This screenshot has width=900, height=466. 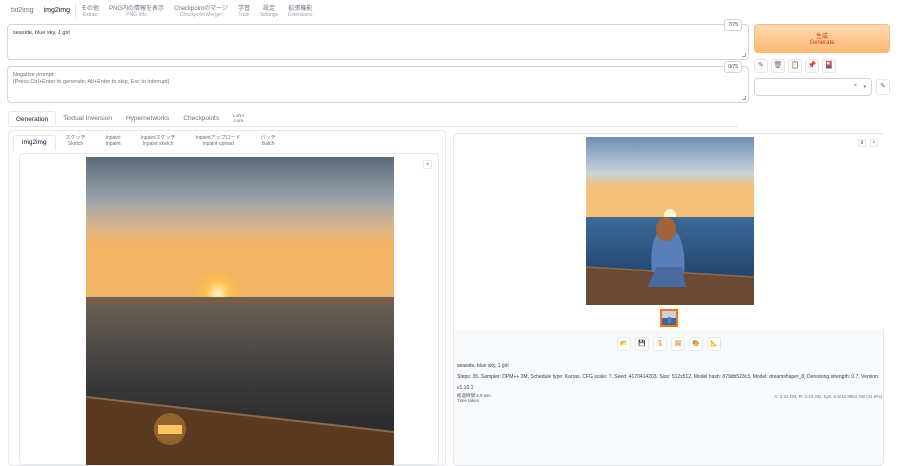 I want to click on extra-networks-icon: 🎴, so click(x=829, y=66).